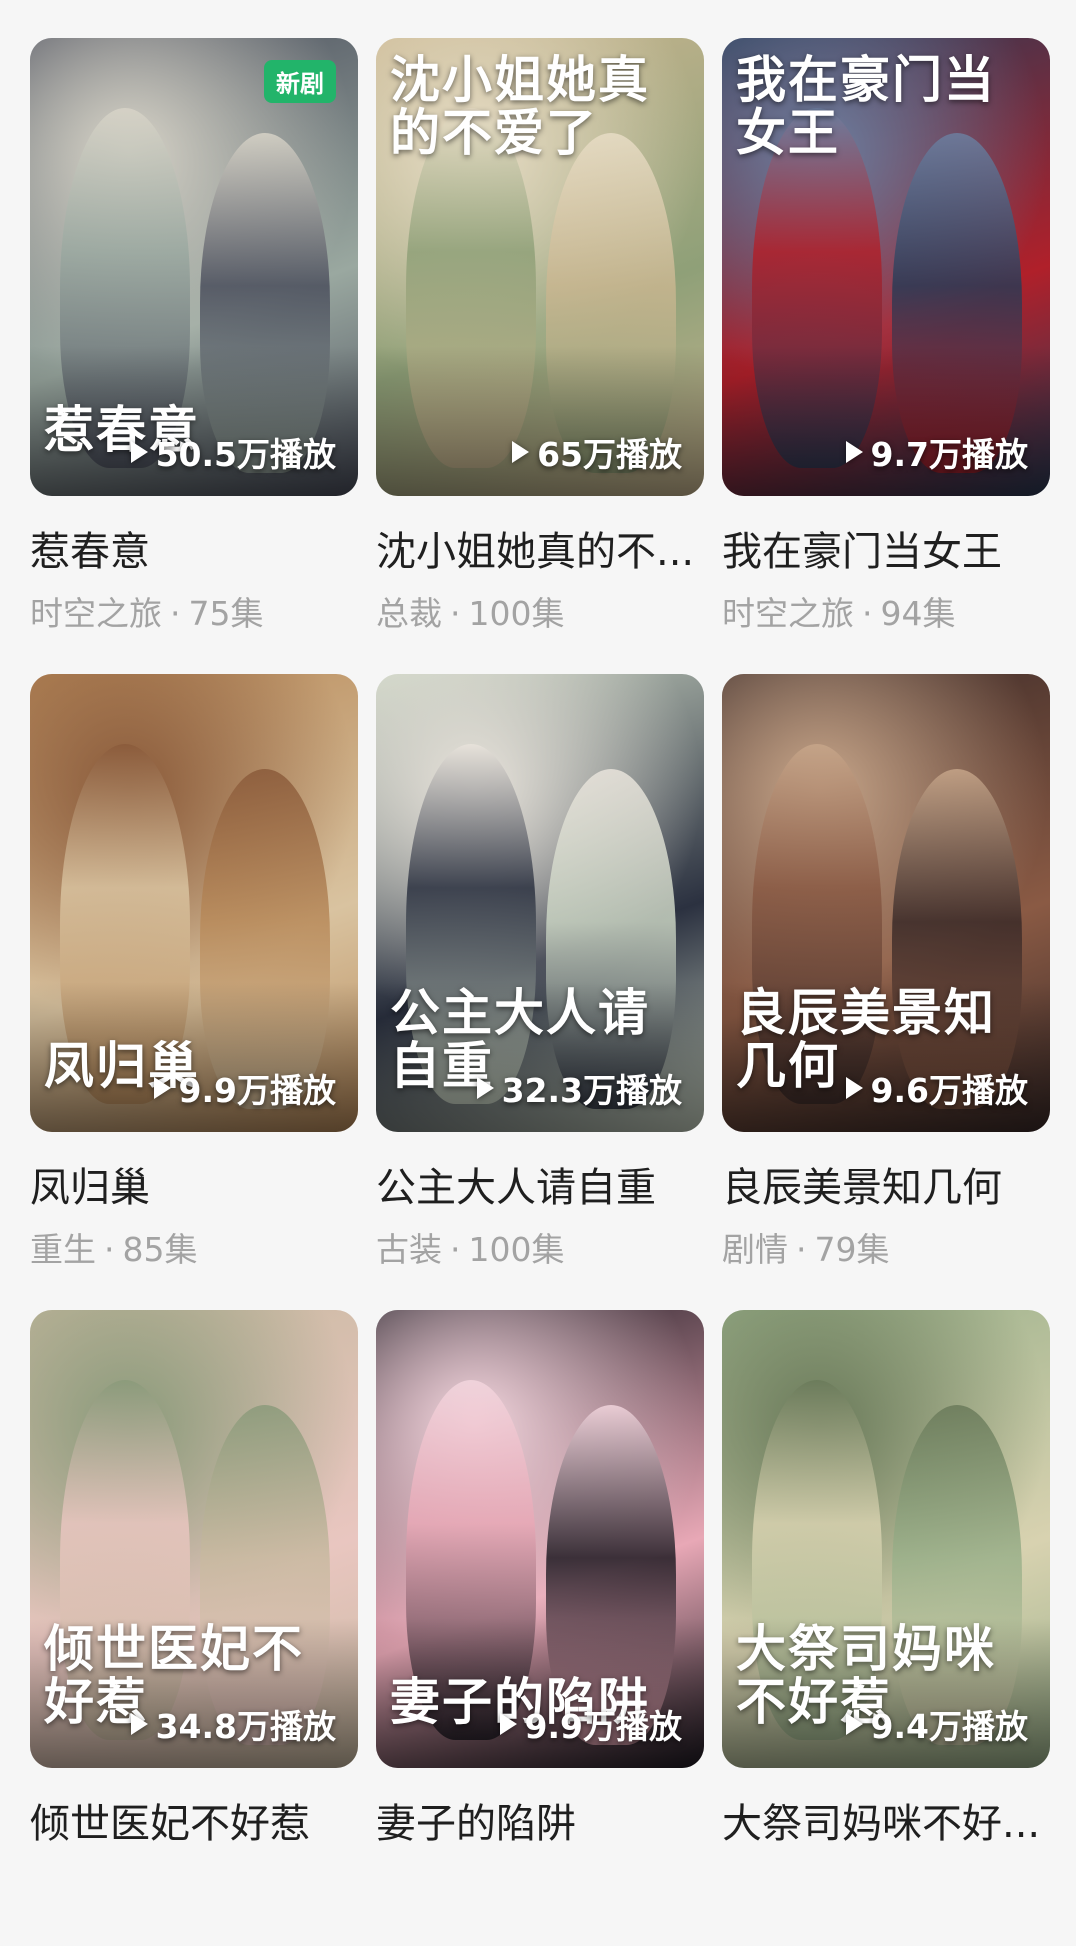  Describe the element at coordinates (949, 1726) in the screenshot. I see `play-count-text: 9.4万播放` at that location.